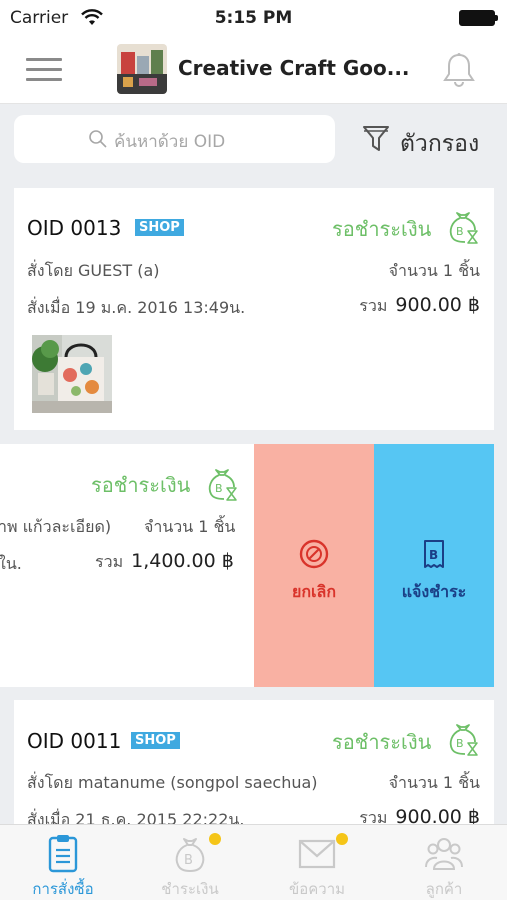  I want to click on shop-logo, so click(142, 69).